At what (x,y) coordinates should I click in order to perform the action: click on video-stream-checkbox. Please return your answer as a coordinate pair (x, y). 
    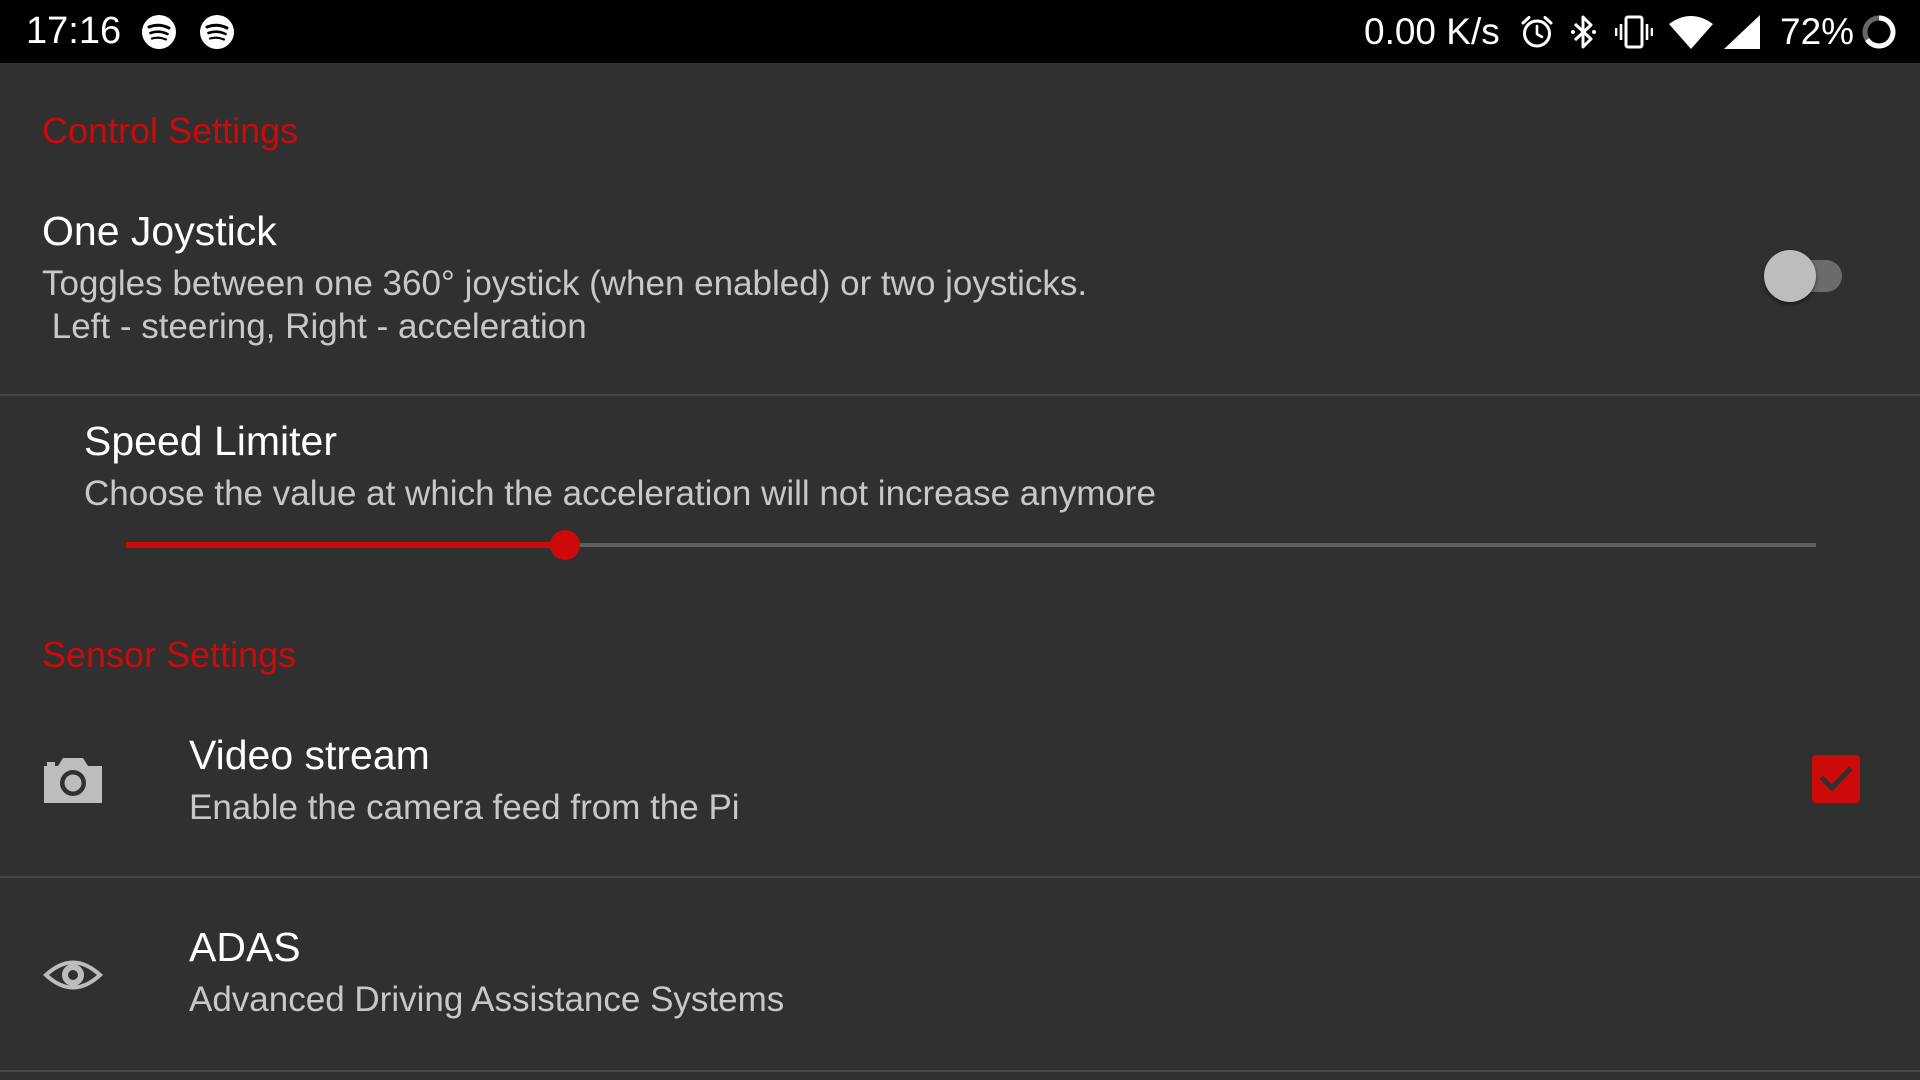
    Looking at the image, I should click on (1836, 779).